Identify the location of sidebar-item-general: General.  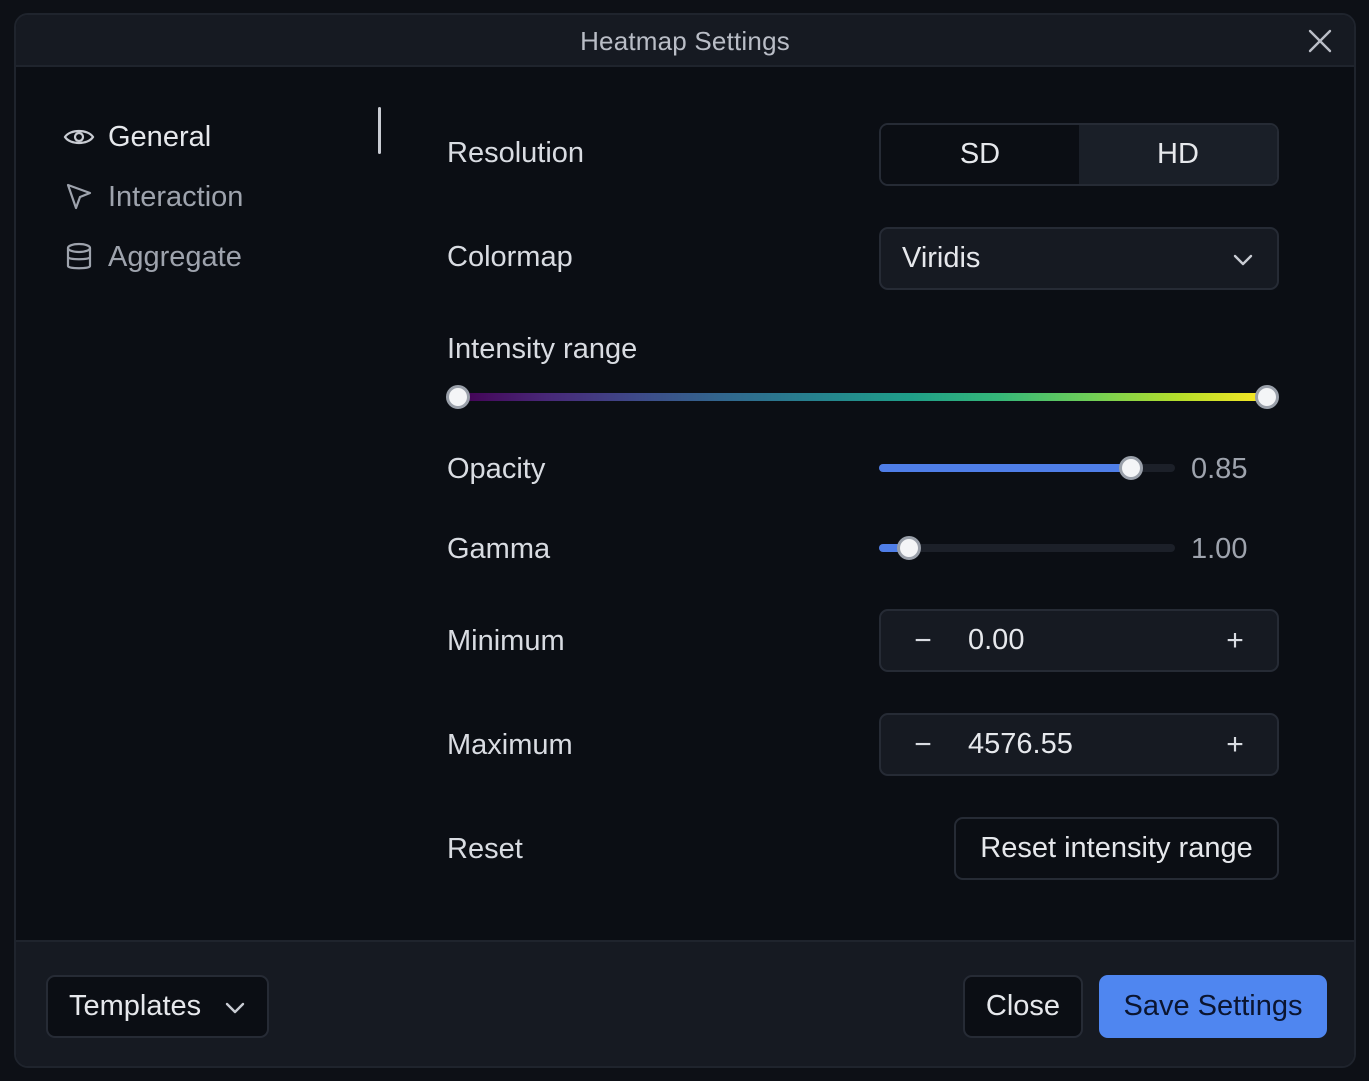
(222, 137).